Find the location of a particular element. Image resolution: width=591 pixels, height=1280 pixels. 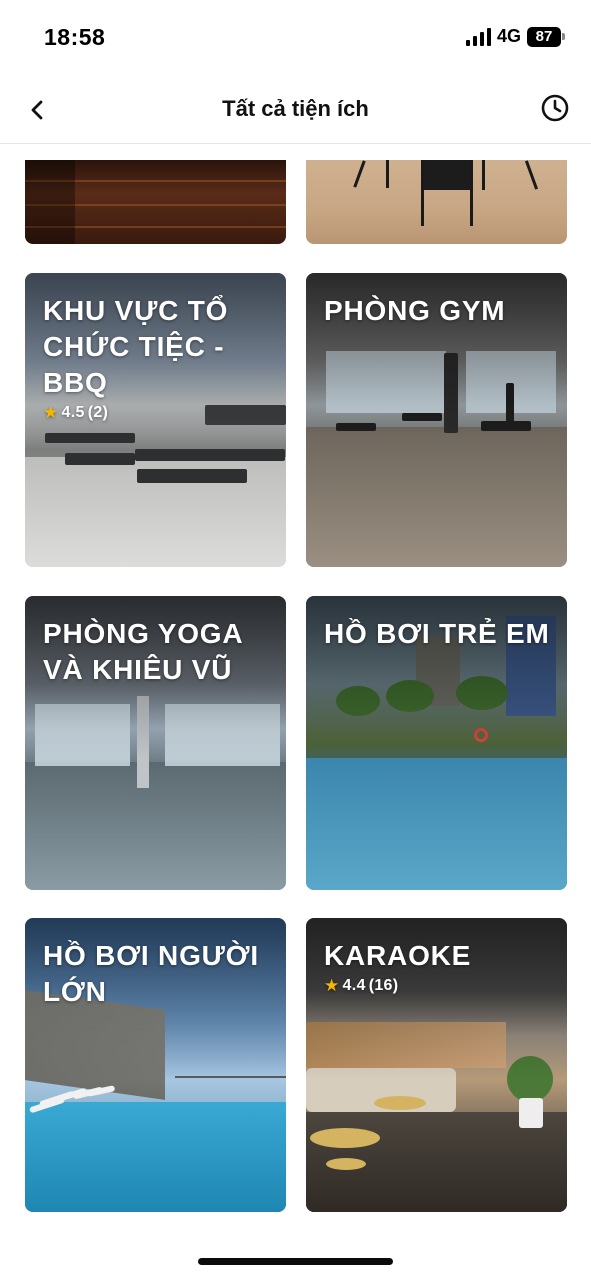

amenity-title-text: HỒ BƠI TRẺ EM is located at coordinates (437, 633).